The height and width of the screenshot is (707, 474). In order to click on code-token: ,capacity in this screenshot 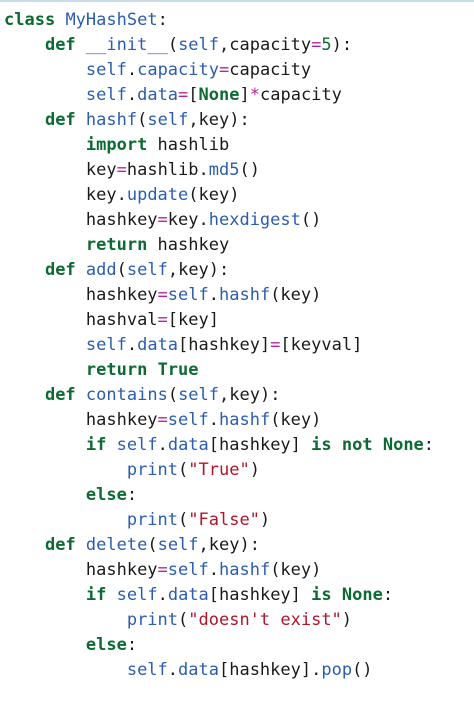, I will do `click(265, 45)`.